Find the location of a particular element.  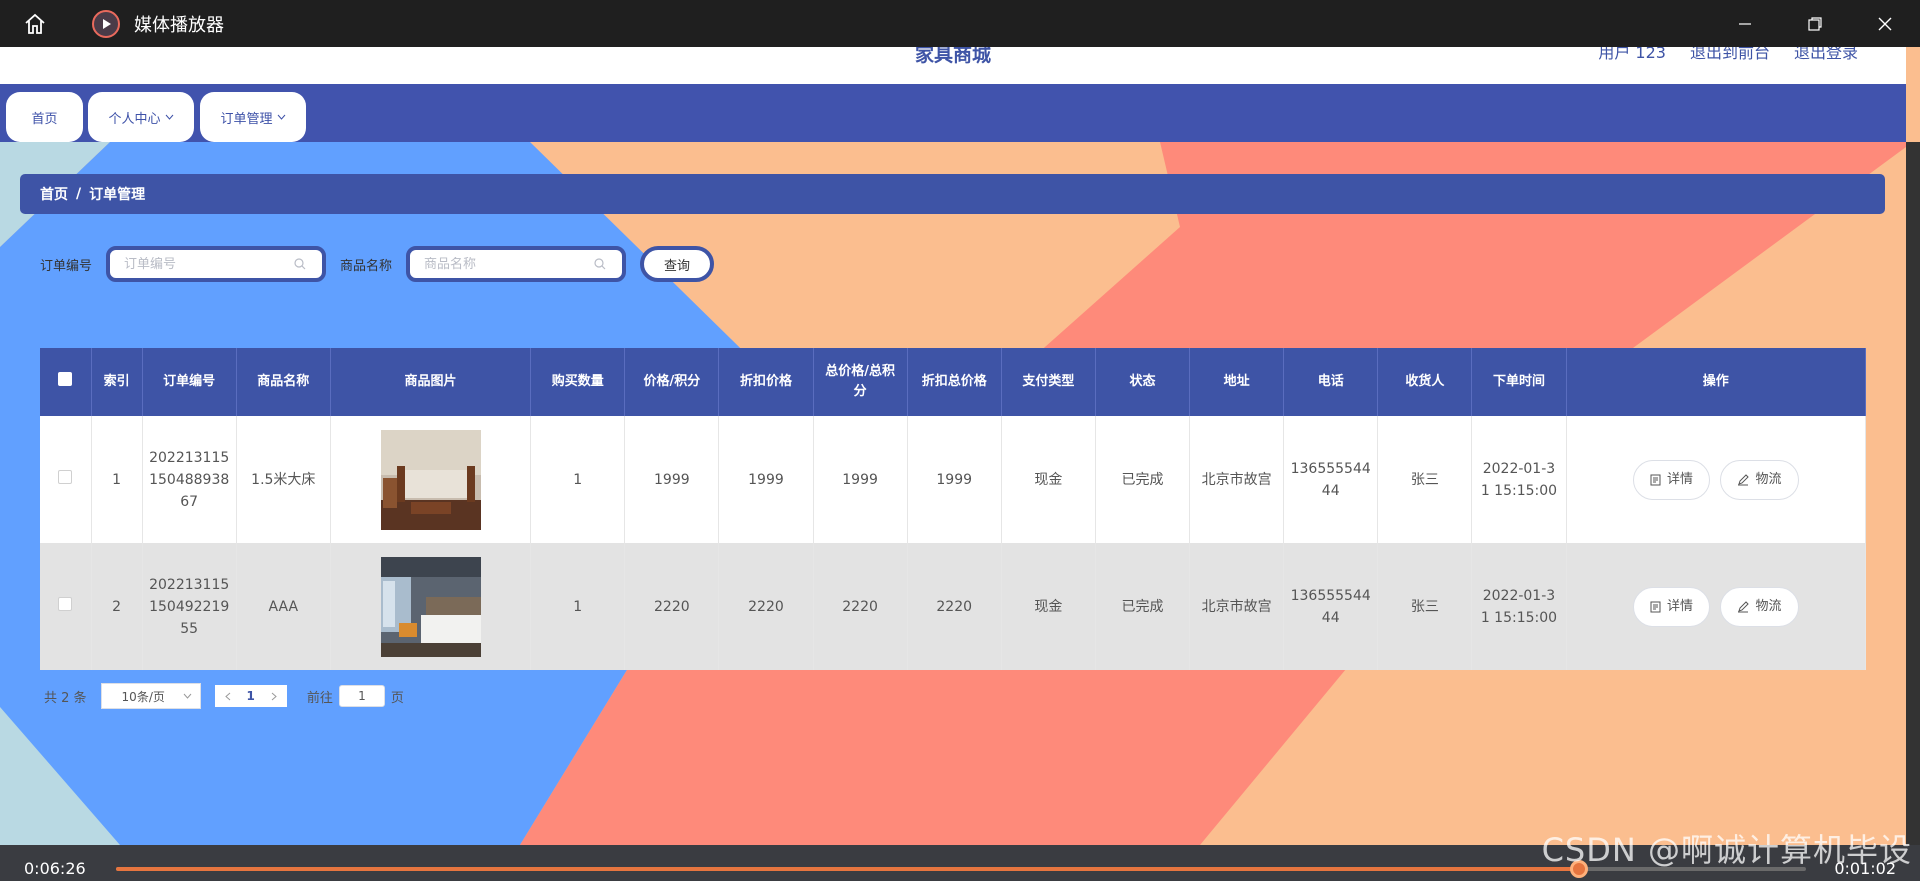

nav-tab-personal: 个人中心 is located at coordinates (141, 117).